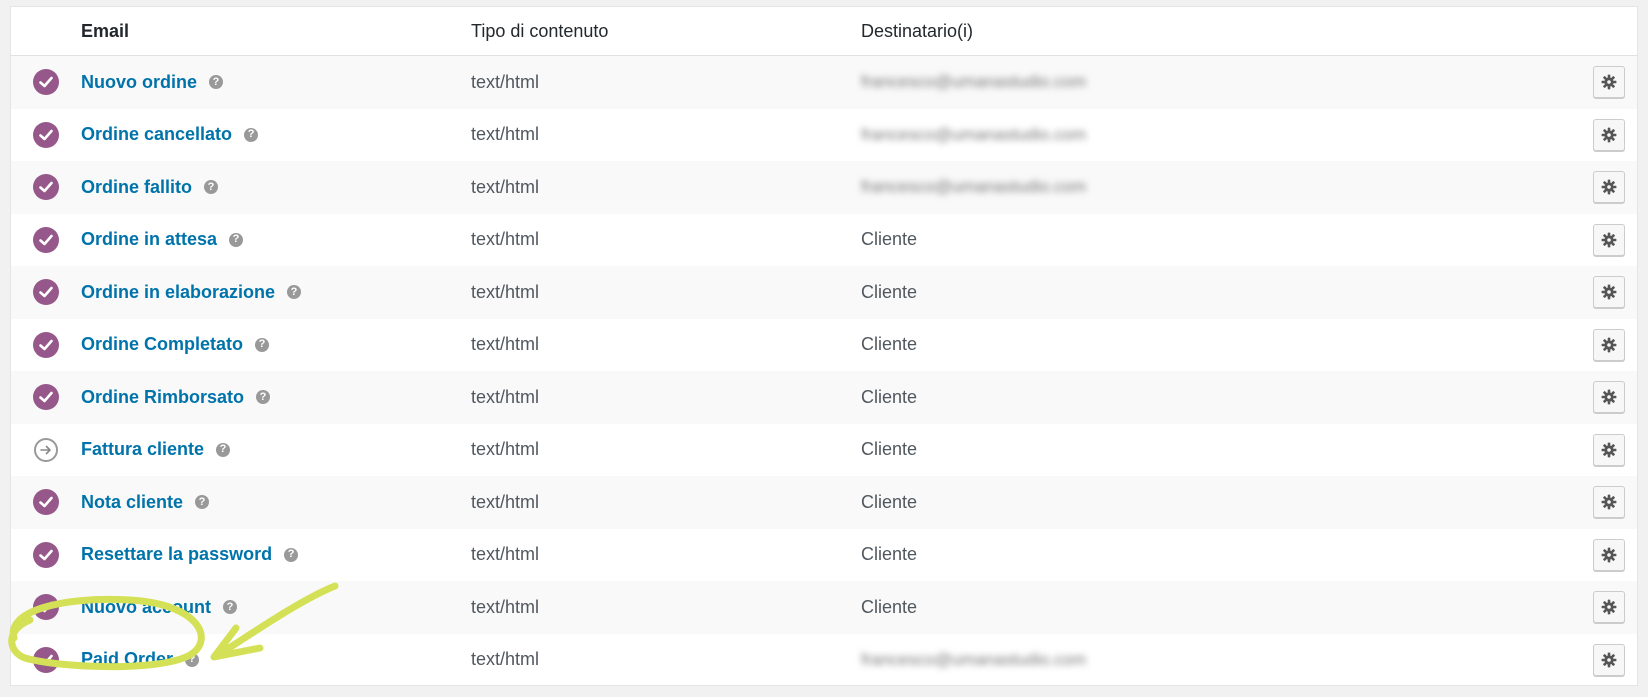 Image resolution: width=1648 pixels, height=697 pixels. What do you see at coordinates (162, 344) in the screenshot?
I see `email-link: Ordine Completato` at bounding box center [162, 344].